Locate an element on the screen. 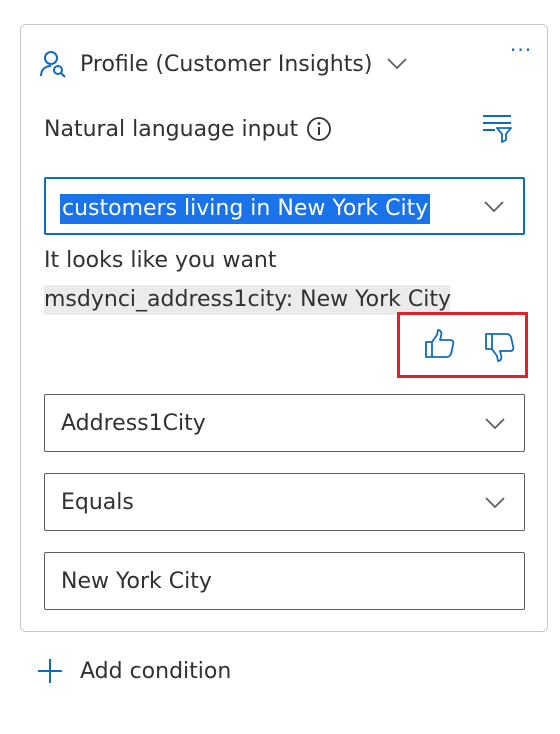 The height and width of the screenshot is (734, 560). suggestion-expression: msdynci_address1city: New York City is located at coordinates (247, 300).